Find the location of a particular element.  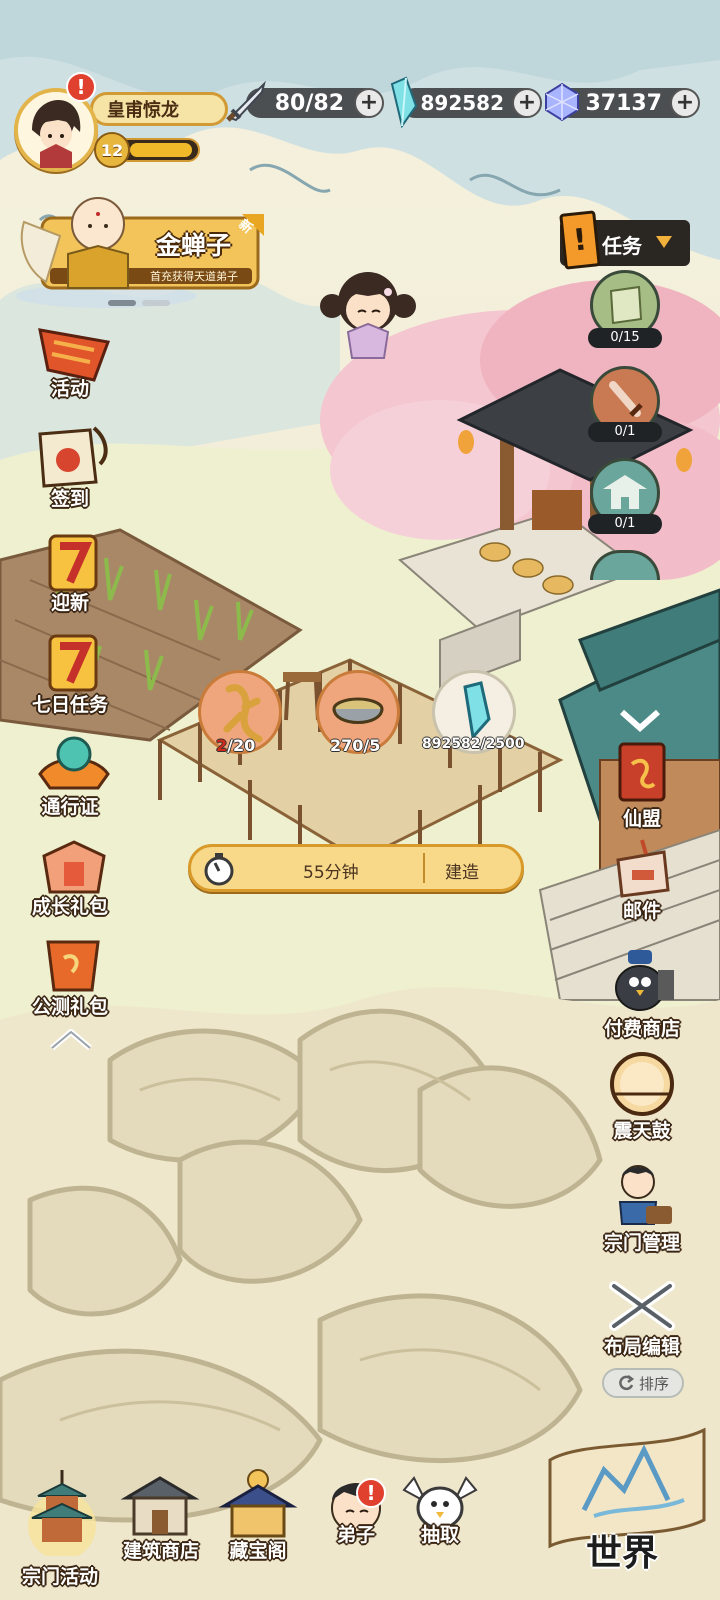

requirement-1-need: /20 is located at coordinates (241, 745).